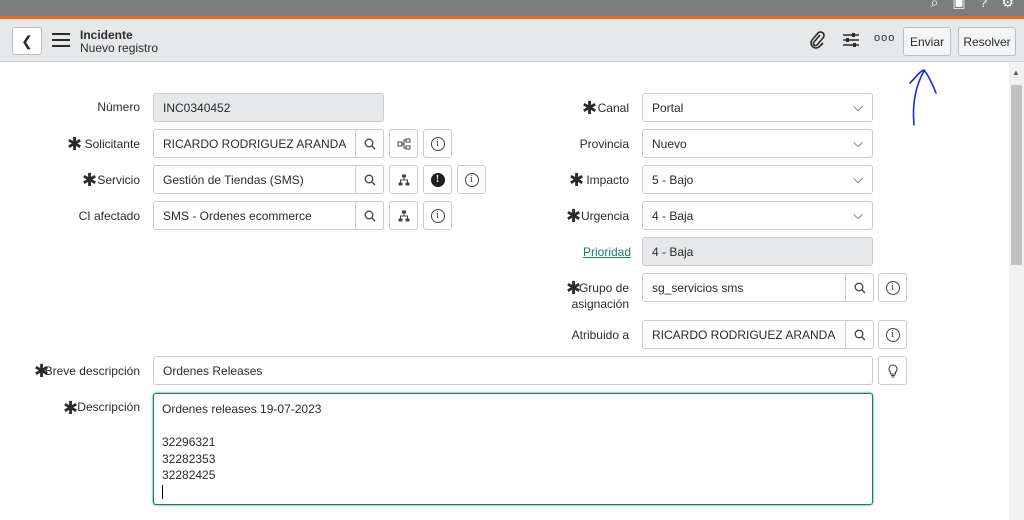  I want to click on search-icon: ⌕, so click(935, 5).